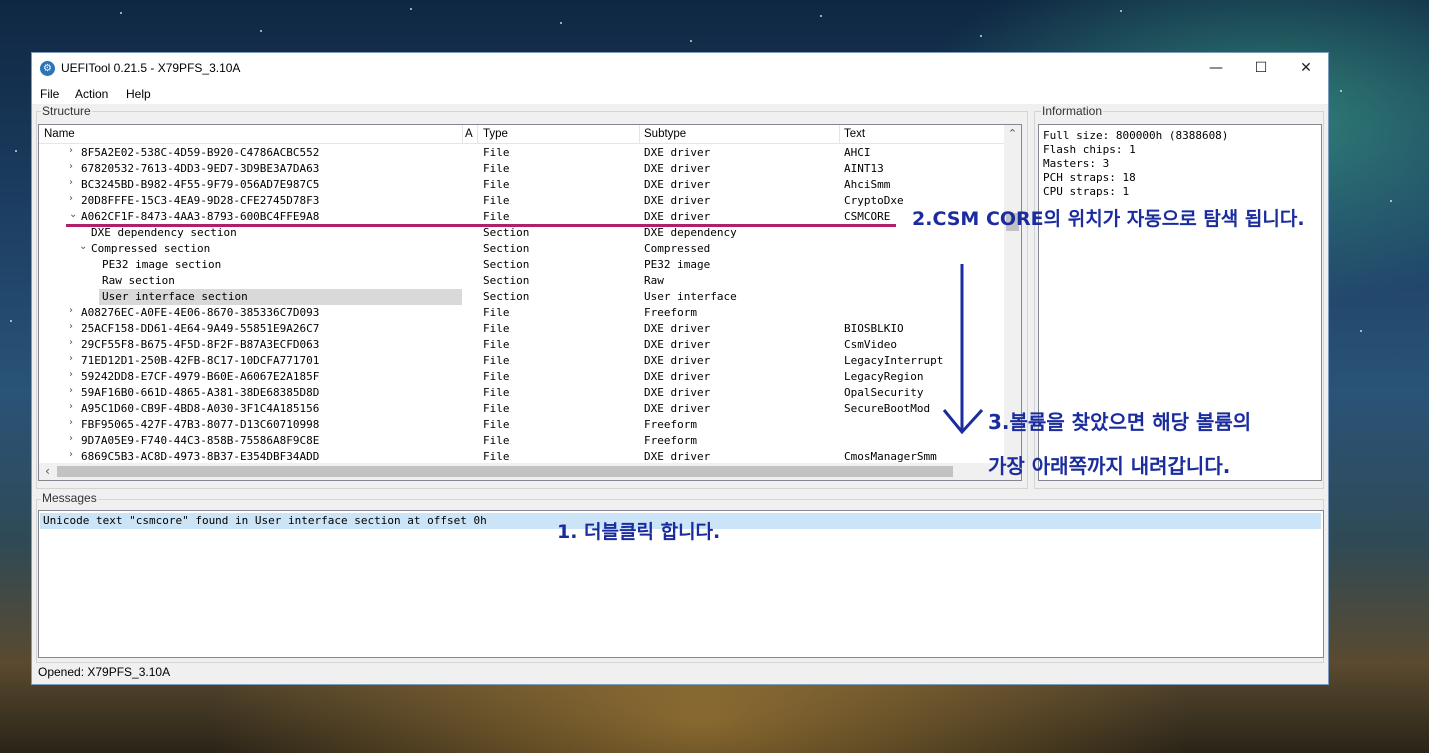 The image size is (1429, 753). What do you see at coordinates (680, 672) in the screenshot?
I see `status-bar: Opened: X79PFS_3.10A` at bounding box center [680, 672].